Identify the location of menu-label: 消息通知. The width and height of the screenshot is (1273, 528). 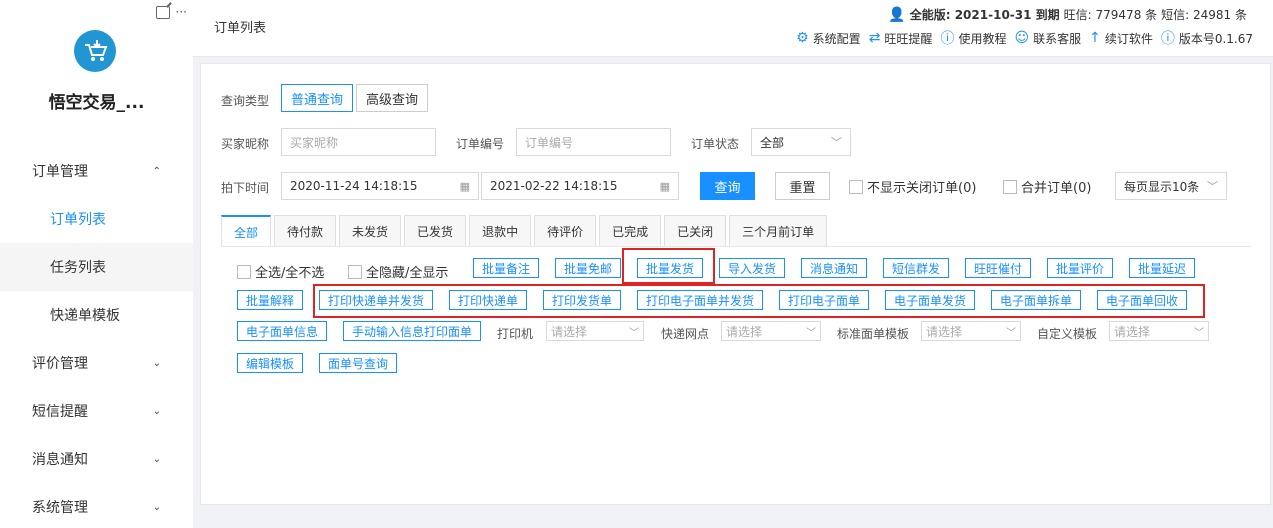
(60, 460).